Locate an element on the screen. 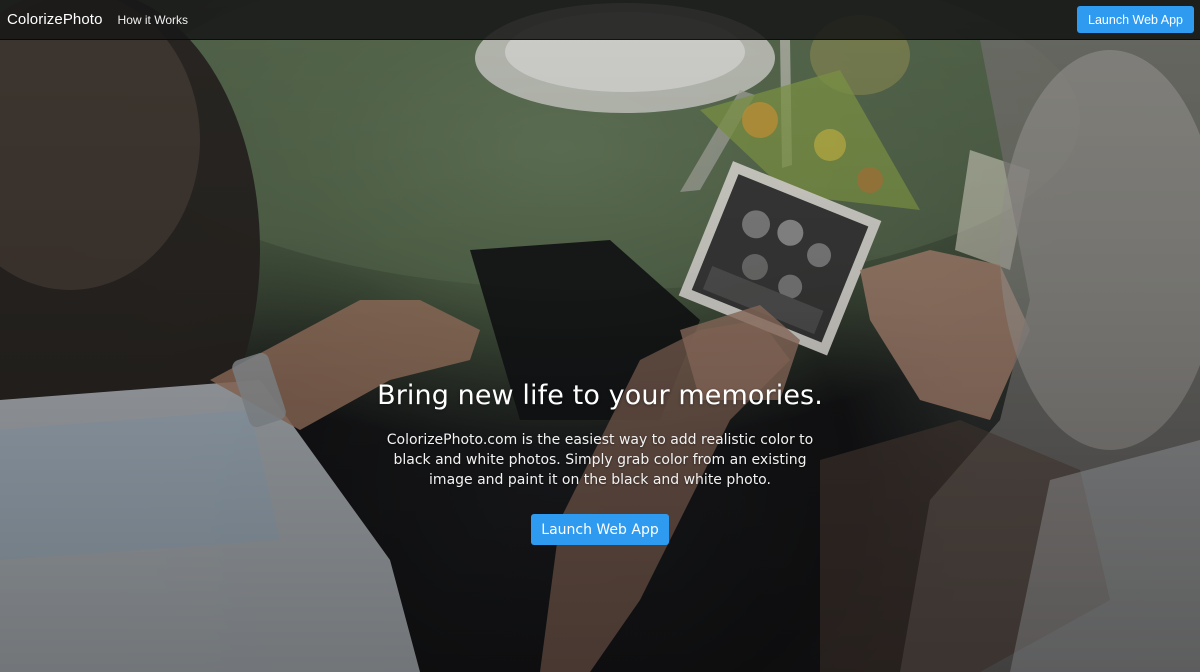 Image resolution: width=1200 pixels, height=672 pixels. nav-link-how-it-works: How it Works is located at coordinates (153, 20).